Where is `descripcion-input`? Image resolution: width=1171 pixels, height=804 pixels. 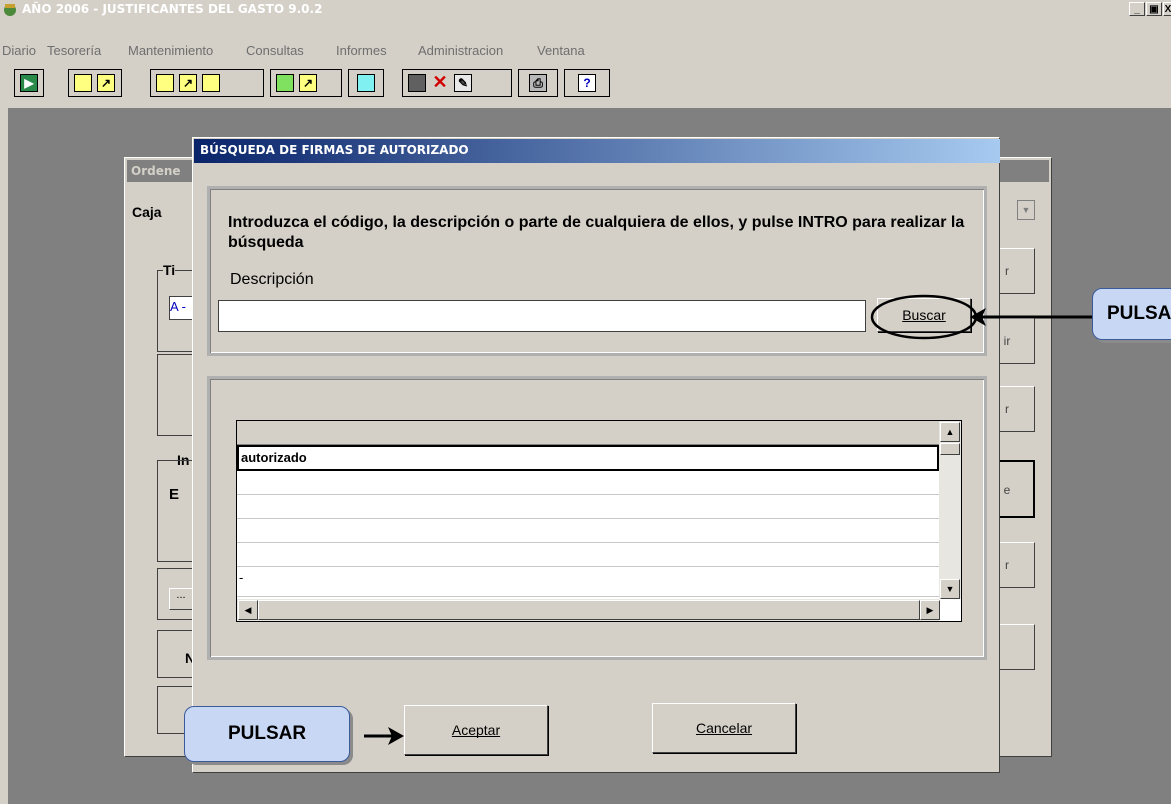 descripcion-input is located at coordinates (542, 316).